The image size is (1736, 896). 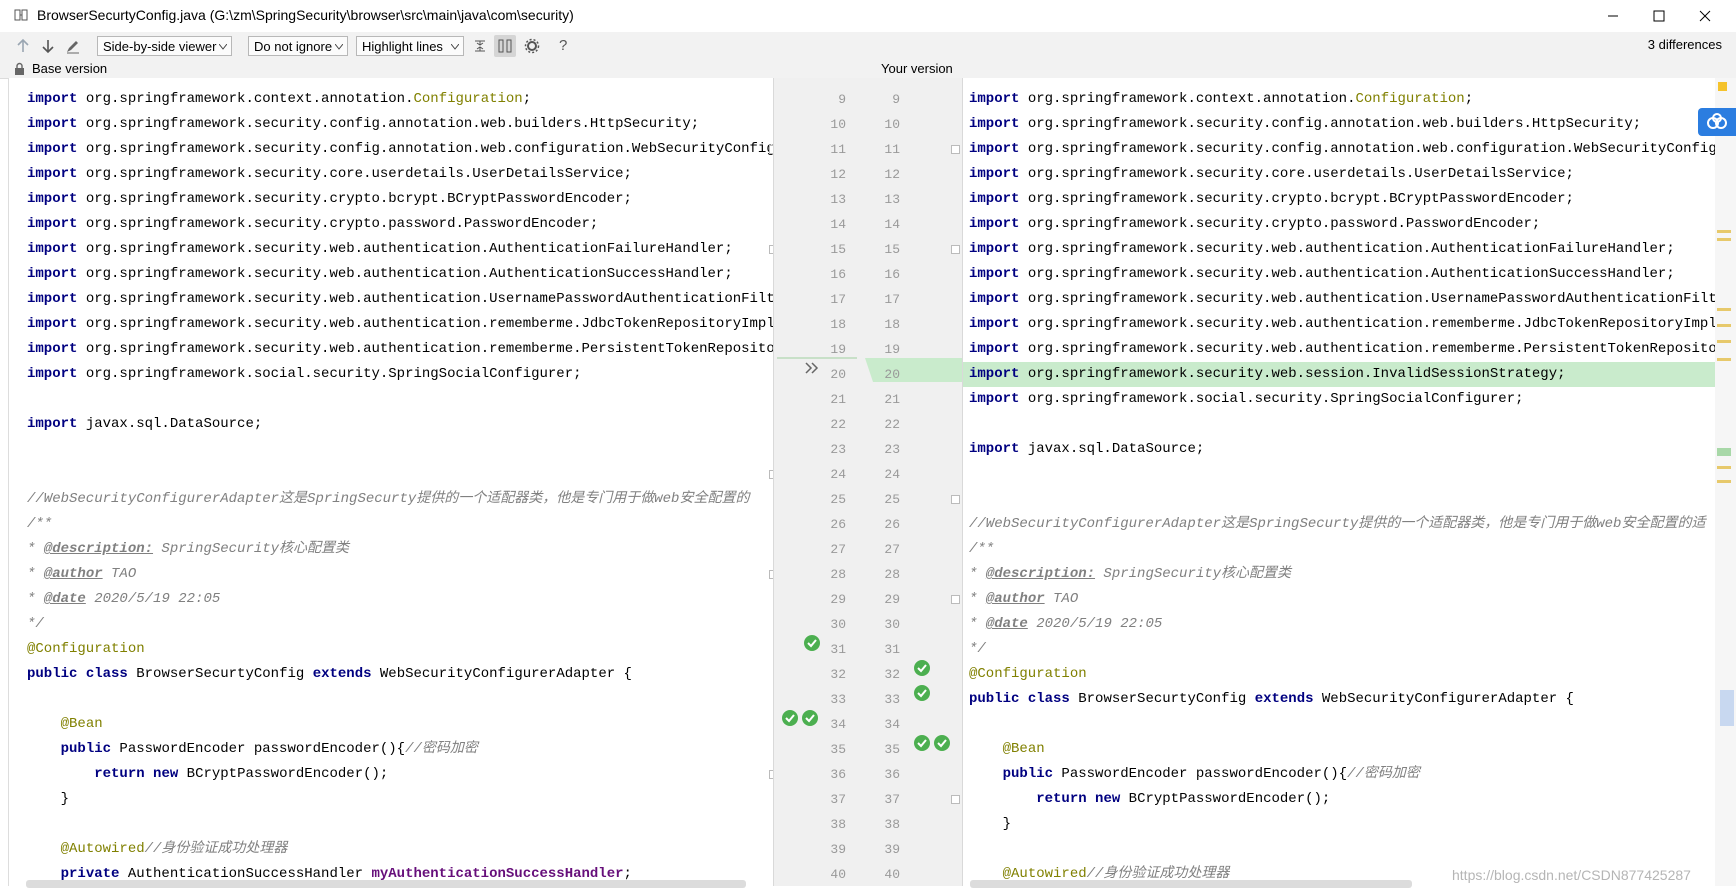 What do you see at coordinates (1095, 624) in the screenshot?
I see `code-token: 2020/5/19 22:05` at bounding box center [1095, 624].